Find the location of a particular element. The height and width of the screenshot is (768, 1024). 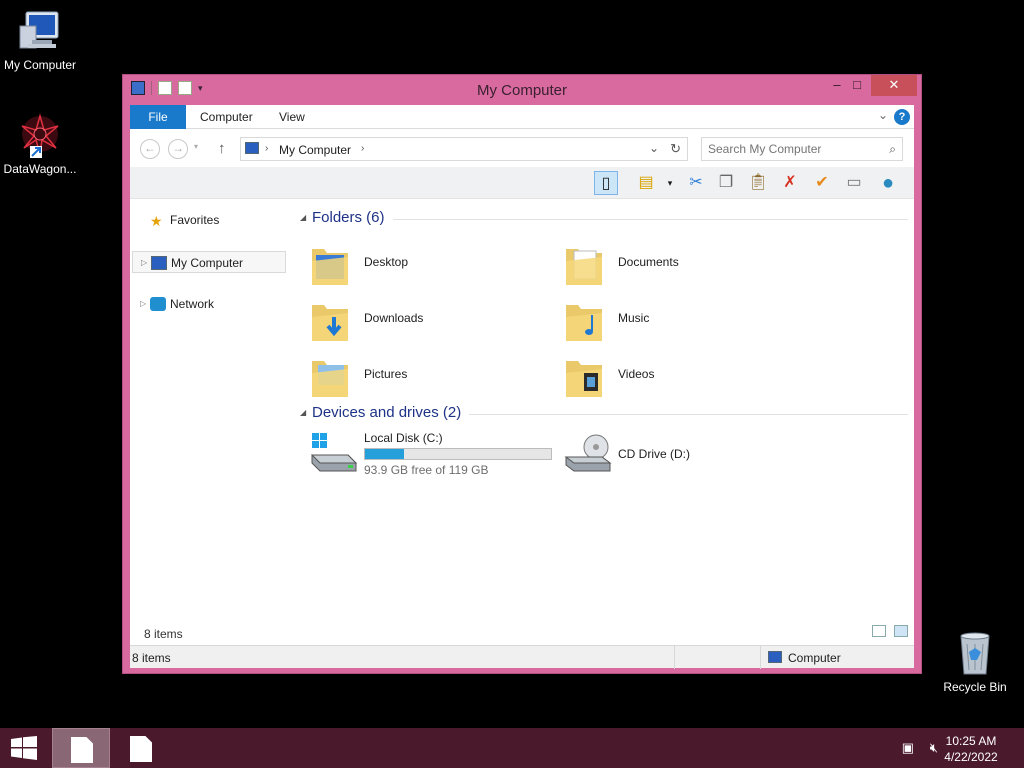

globe-icon: ● is located at coordinates (888, 183).